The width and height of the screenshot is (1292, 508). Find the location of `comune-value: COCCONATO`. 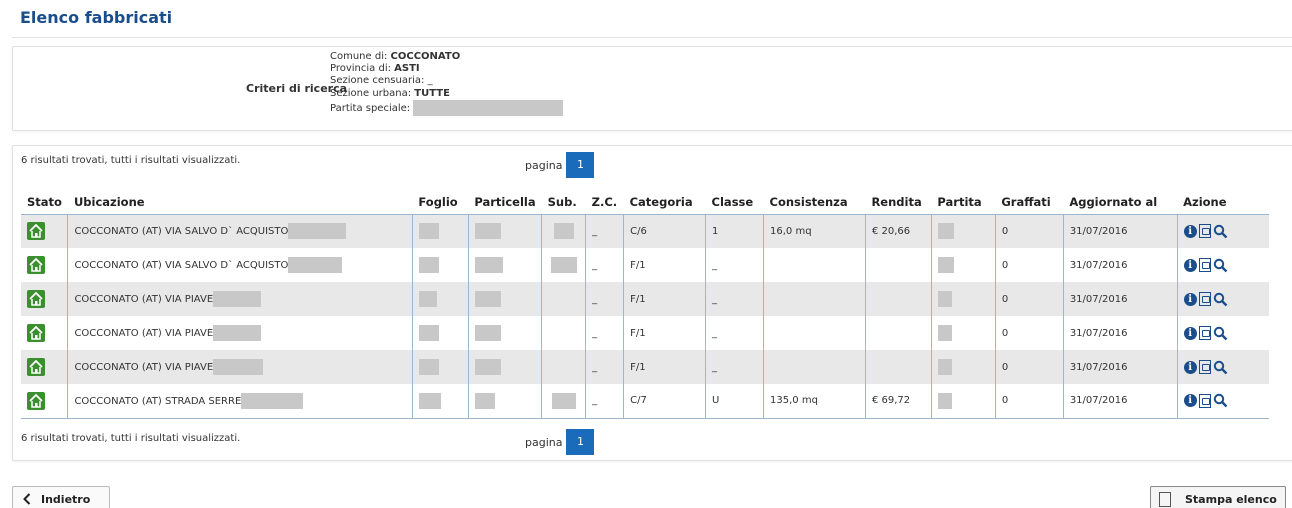

comune-value: COCCONATO is located at coordinates (425, 56).